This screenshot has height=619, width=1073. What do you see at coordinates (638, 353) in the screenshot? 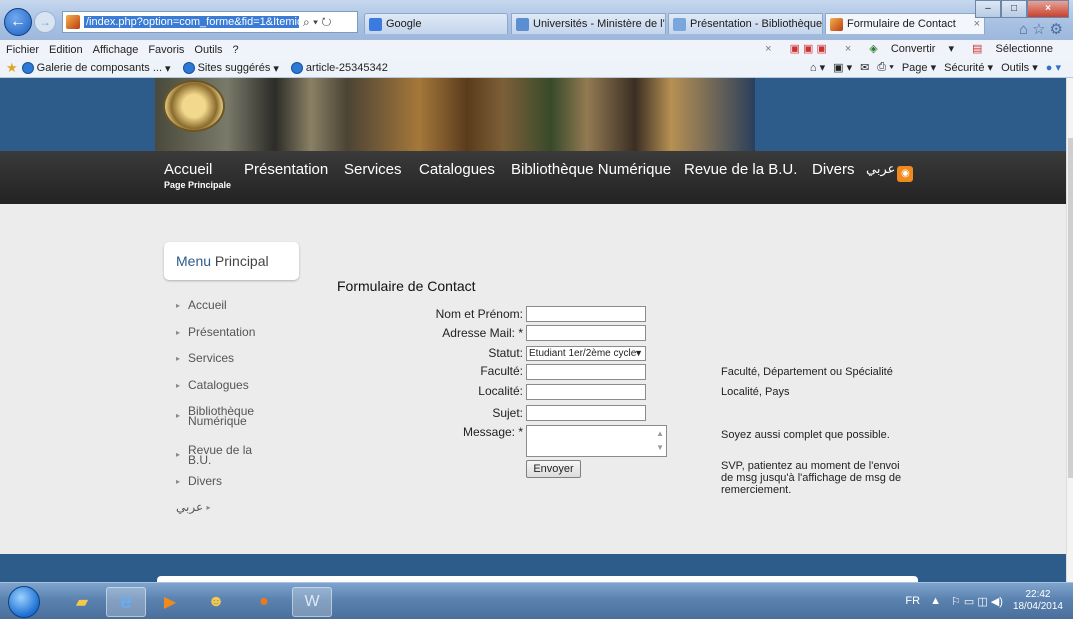
I see `chevron-down-icon: ▼` at bounding box center [638, 353].